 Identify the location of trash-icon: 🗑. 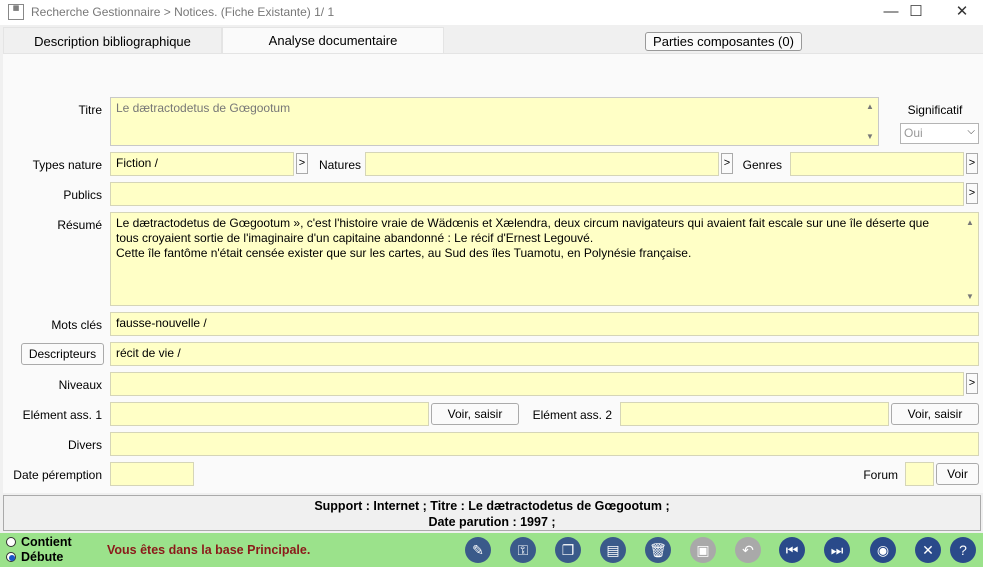
(658, 550).